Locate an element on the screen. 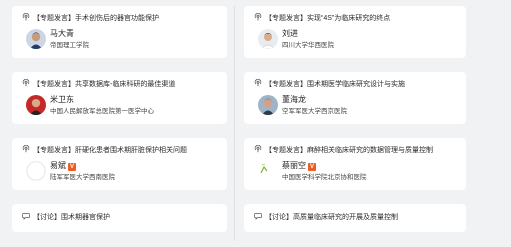  column-divider is located at coordinates (234, 123).